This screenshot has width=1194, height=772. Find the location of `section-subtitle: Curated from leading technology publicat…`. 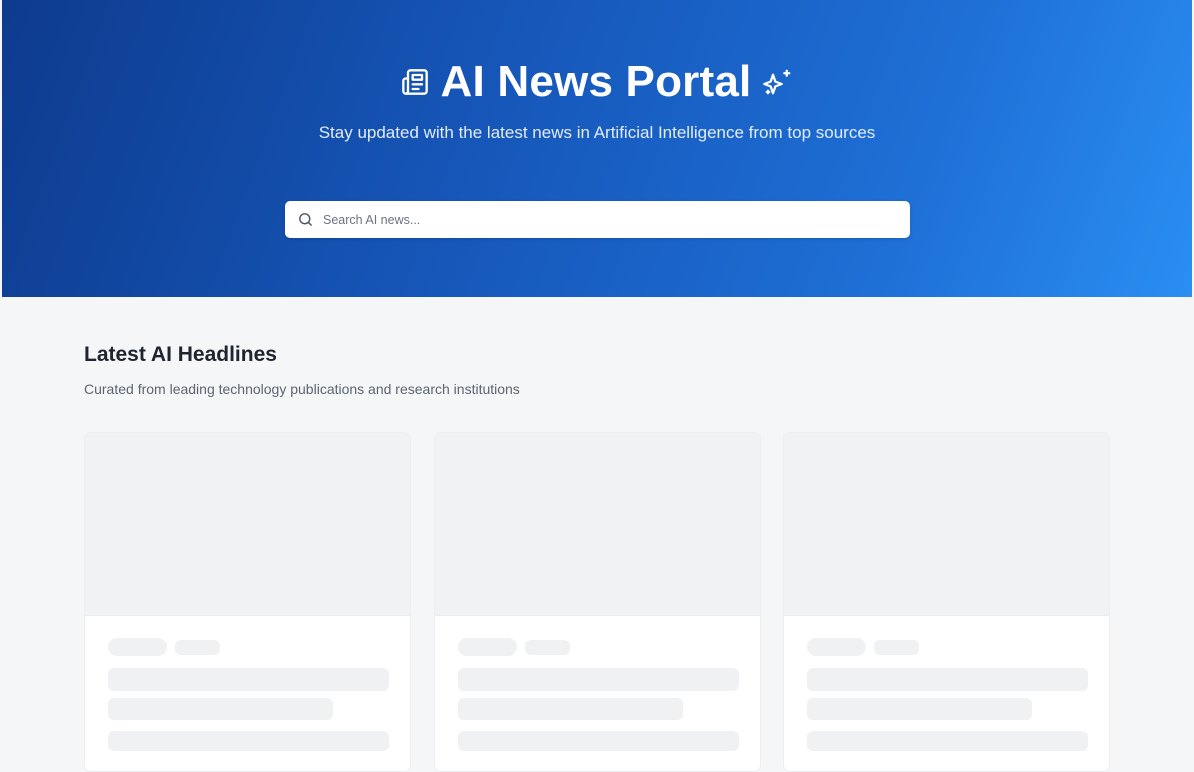

section-subtitle: Curated from leading technology publicat… is located at coordinates (302, 389).